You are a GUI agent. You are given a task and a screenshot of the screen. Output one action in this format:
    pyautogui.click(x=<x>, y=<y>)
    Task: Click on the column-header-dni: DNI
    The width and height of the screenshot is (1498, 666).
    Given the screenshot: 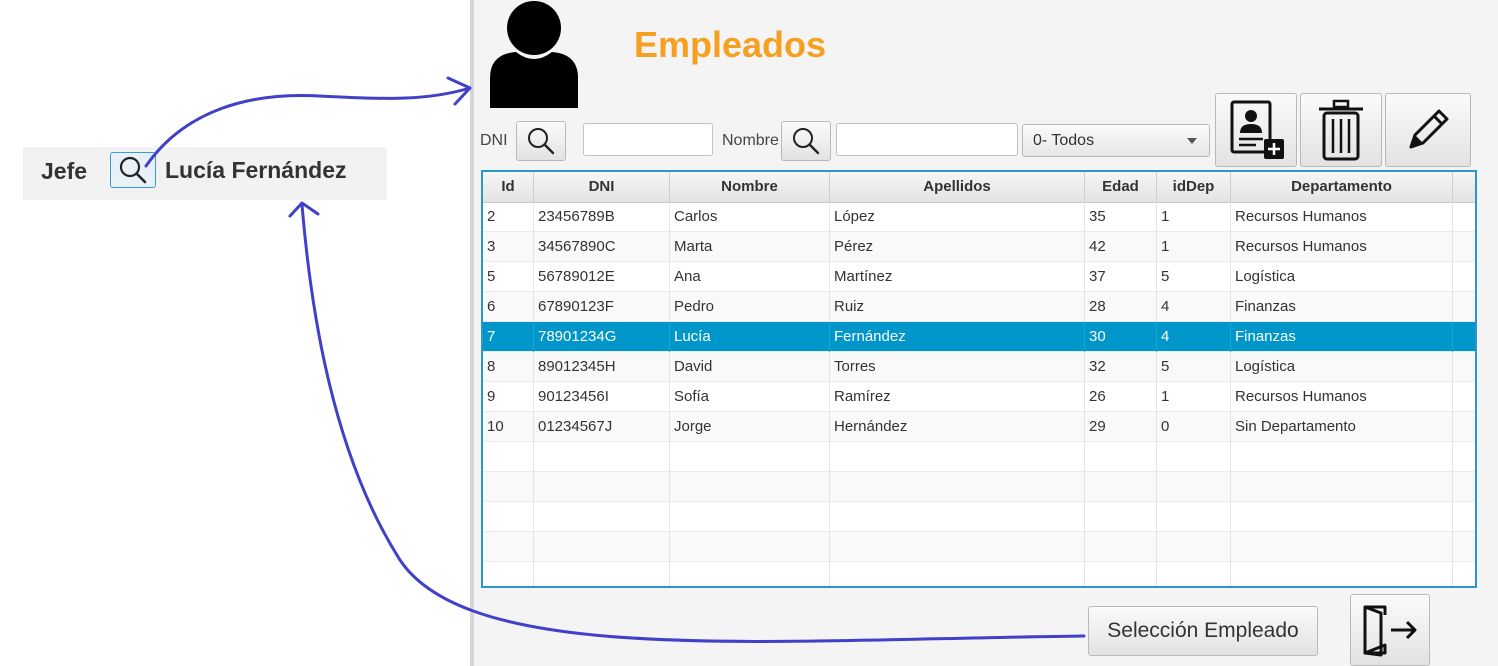 What is the action you would take?
    pyautogui.click(x=602, y=187)
    